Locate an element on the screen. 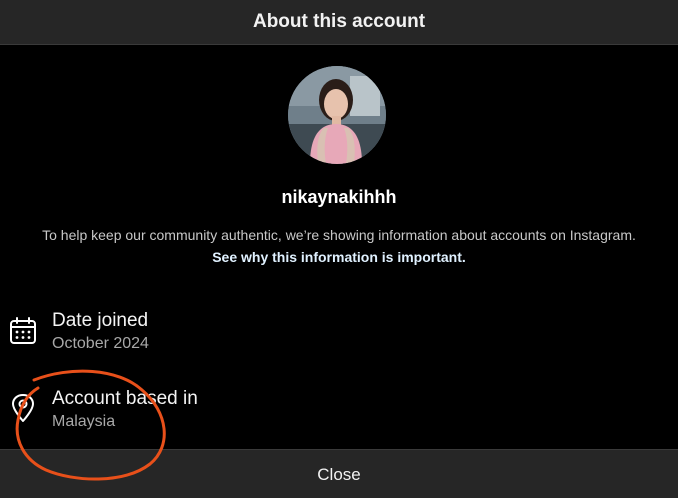 This screenshot has height=498, width=678. close-button-label: Close is located at coordinates (339, 474).